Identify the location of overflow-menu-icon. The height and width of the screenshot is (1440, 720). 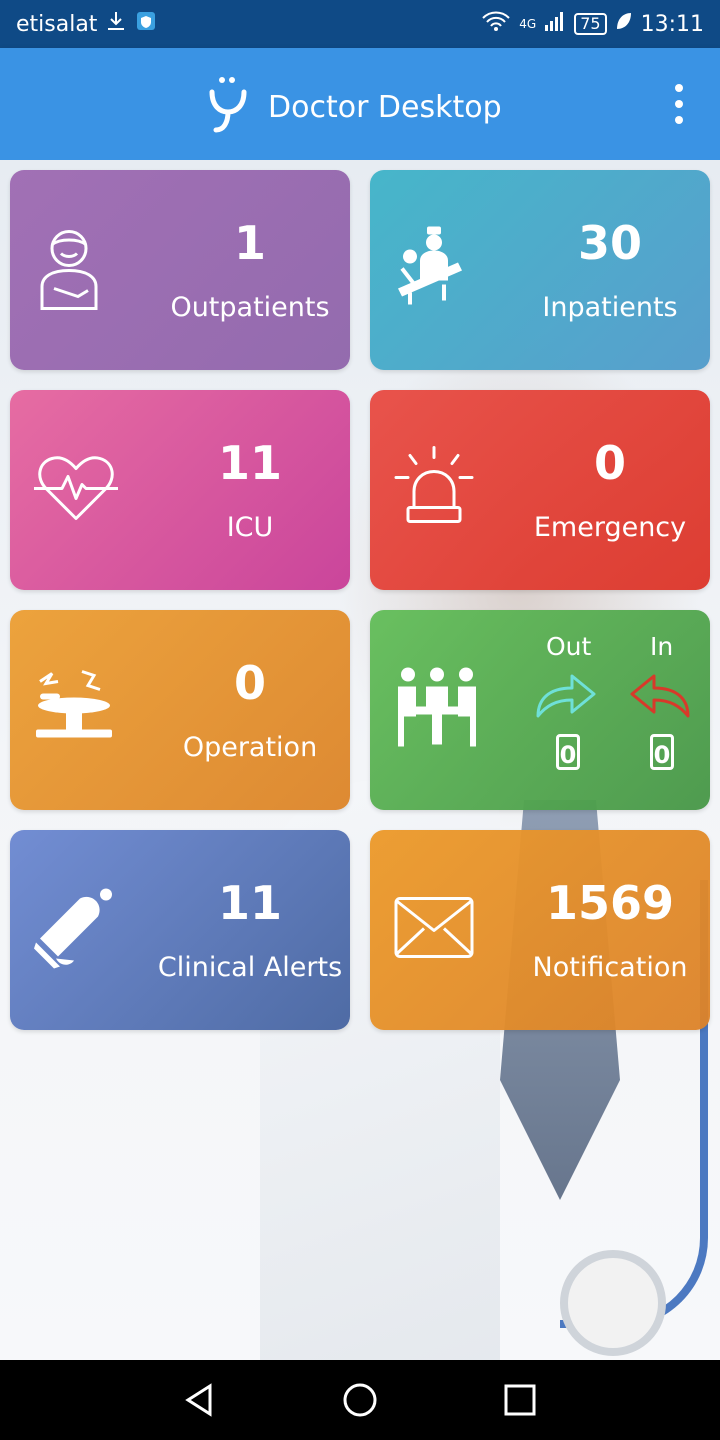
(679, 104).